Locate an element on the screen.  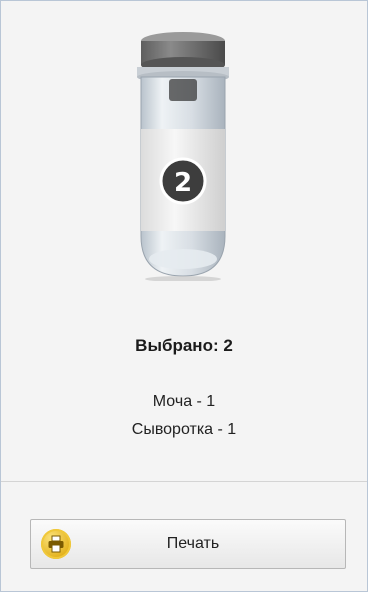
sample-type-urine: Моча - 1 is located at coordinates (184, 401).